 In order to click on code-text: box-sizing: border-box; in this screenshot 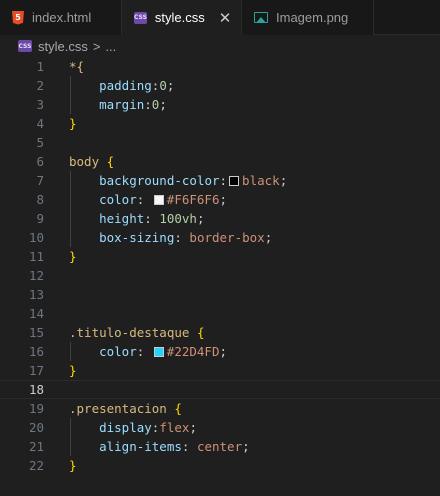, I will do `click(170, 237)`.